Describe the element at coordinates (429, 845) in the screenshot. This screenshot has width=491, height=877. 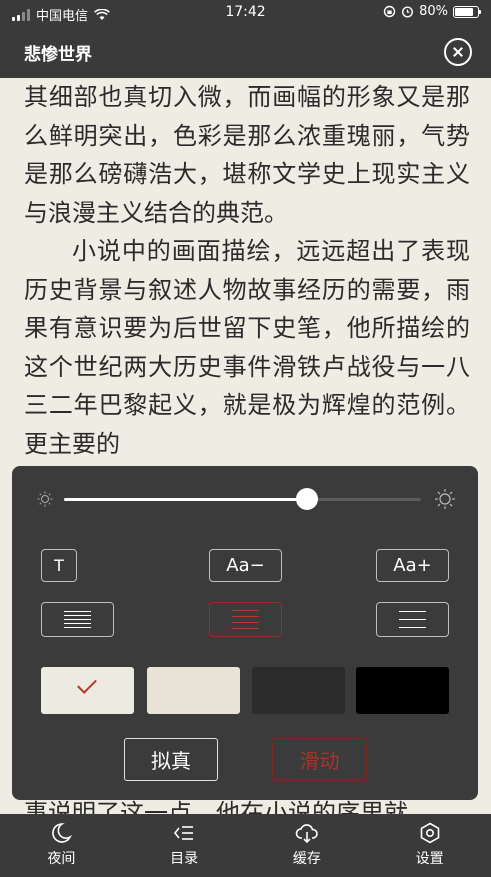
I see `tab-settings: 设置` at that location.